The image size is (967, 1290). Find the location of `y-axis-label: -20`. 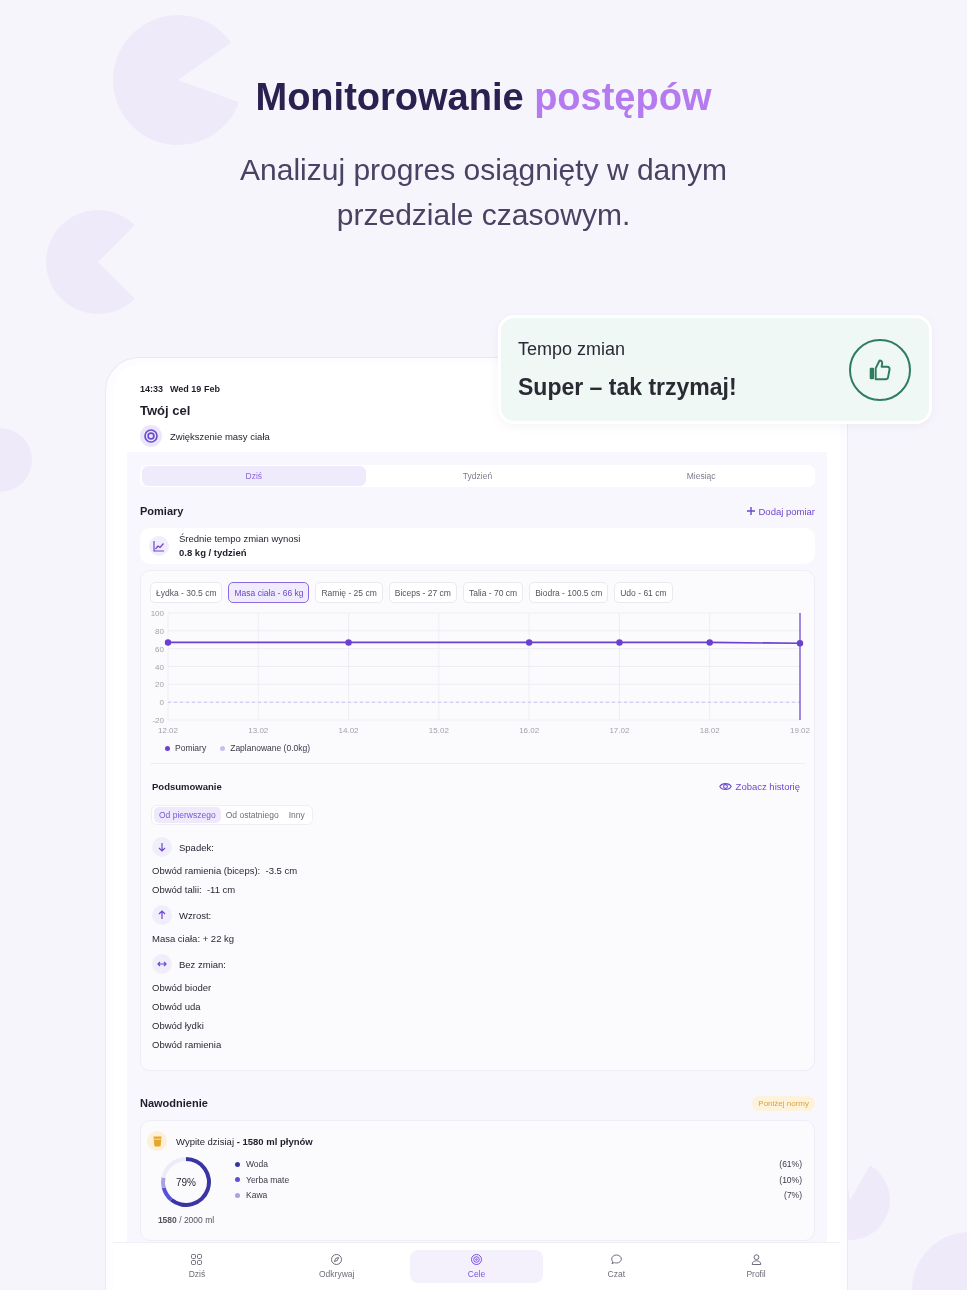

y-axis-label: -20 is located at coordinates (158, 720).